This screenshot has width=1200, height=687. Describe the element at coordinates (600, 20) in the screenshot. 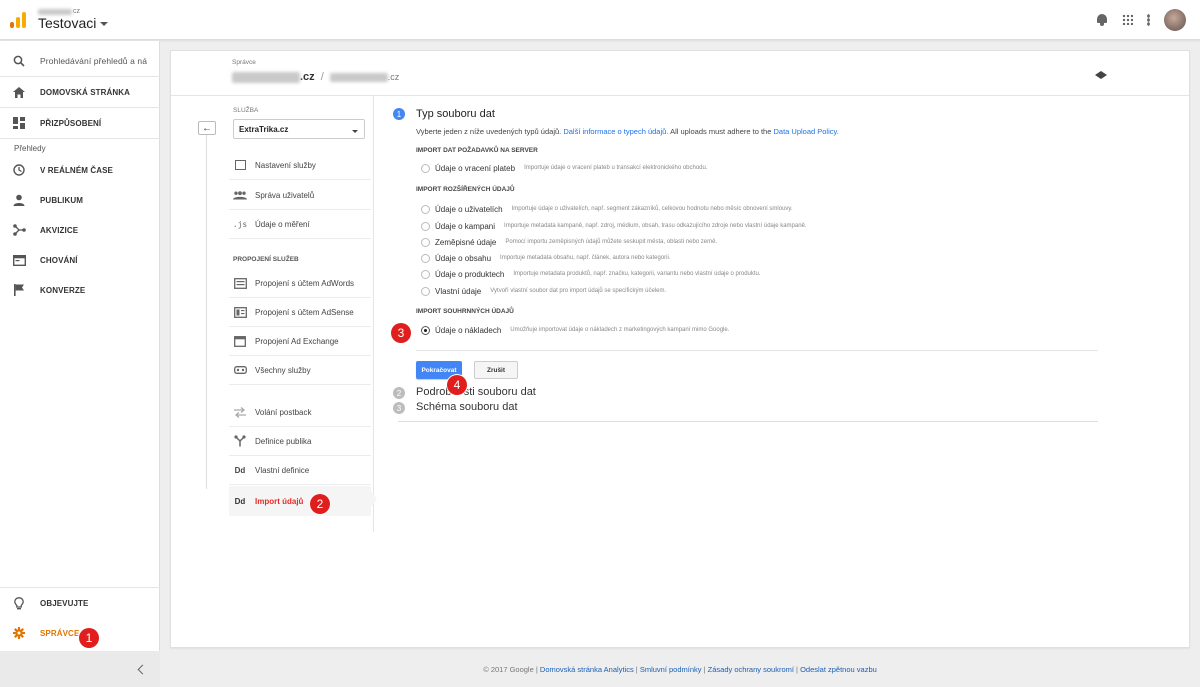

I see `top-bar: cz Testovaci` at that location.